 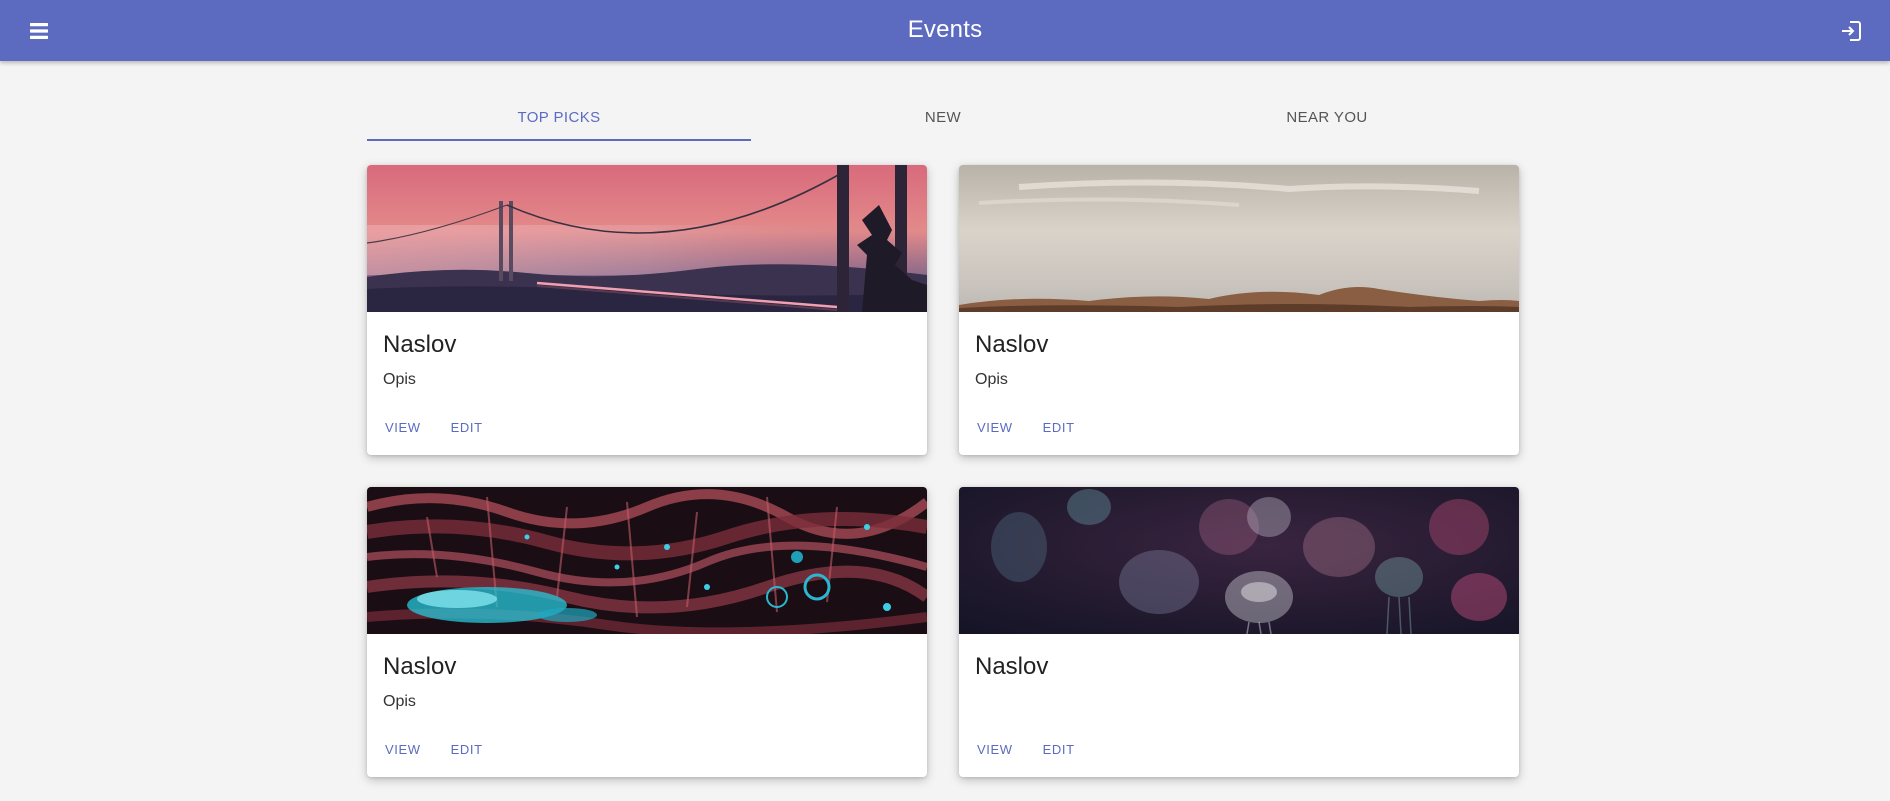 I want to click on login-button, so click(x=1851, y=31).